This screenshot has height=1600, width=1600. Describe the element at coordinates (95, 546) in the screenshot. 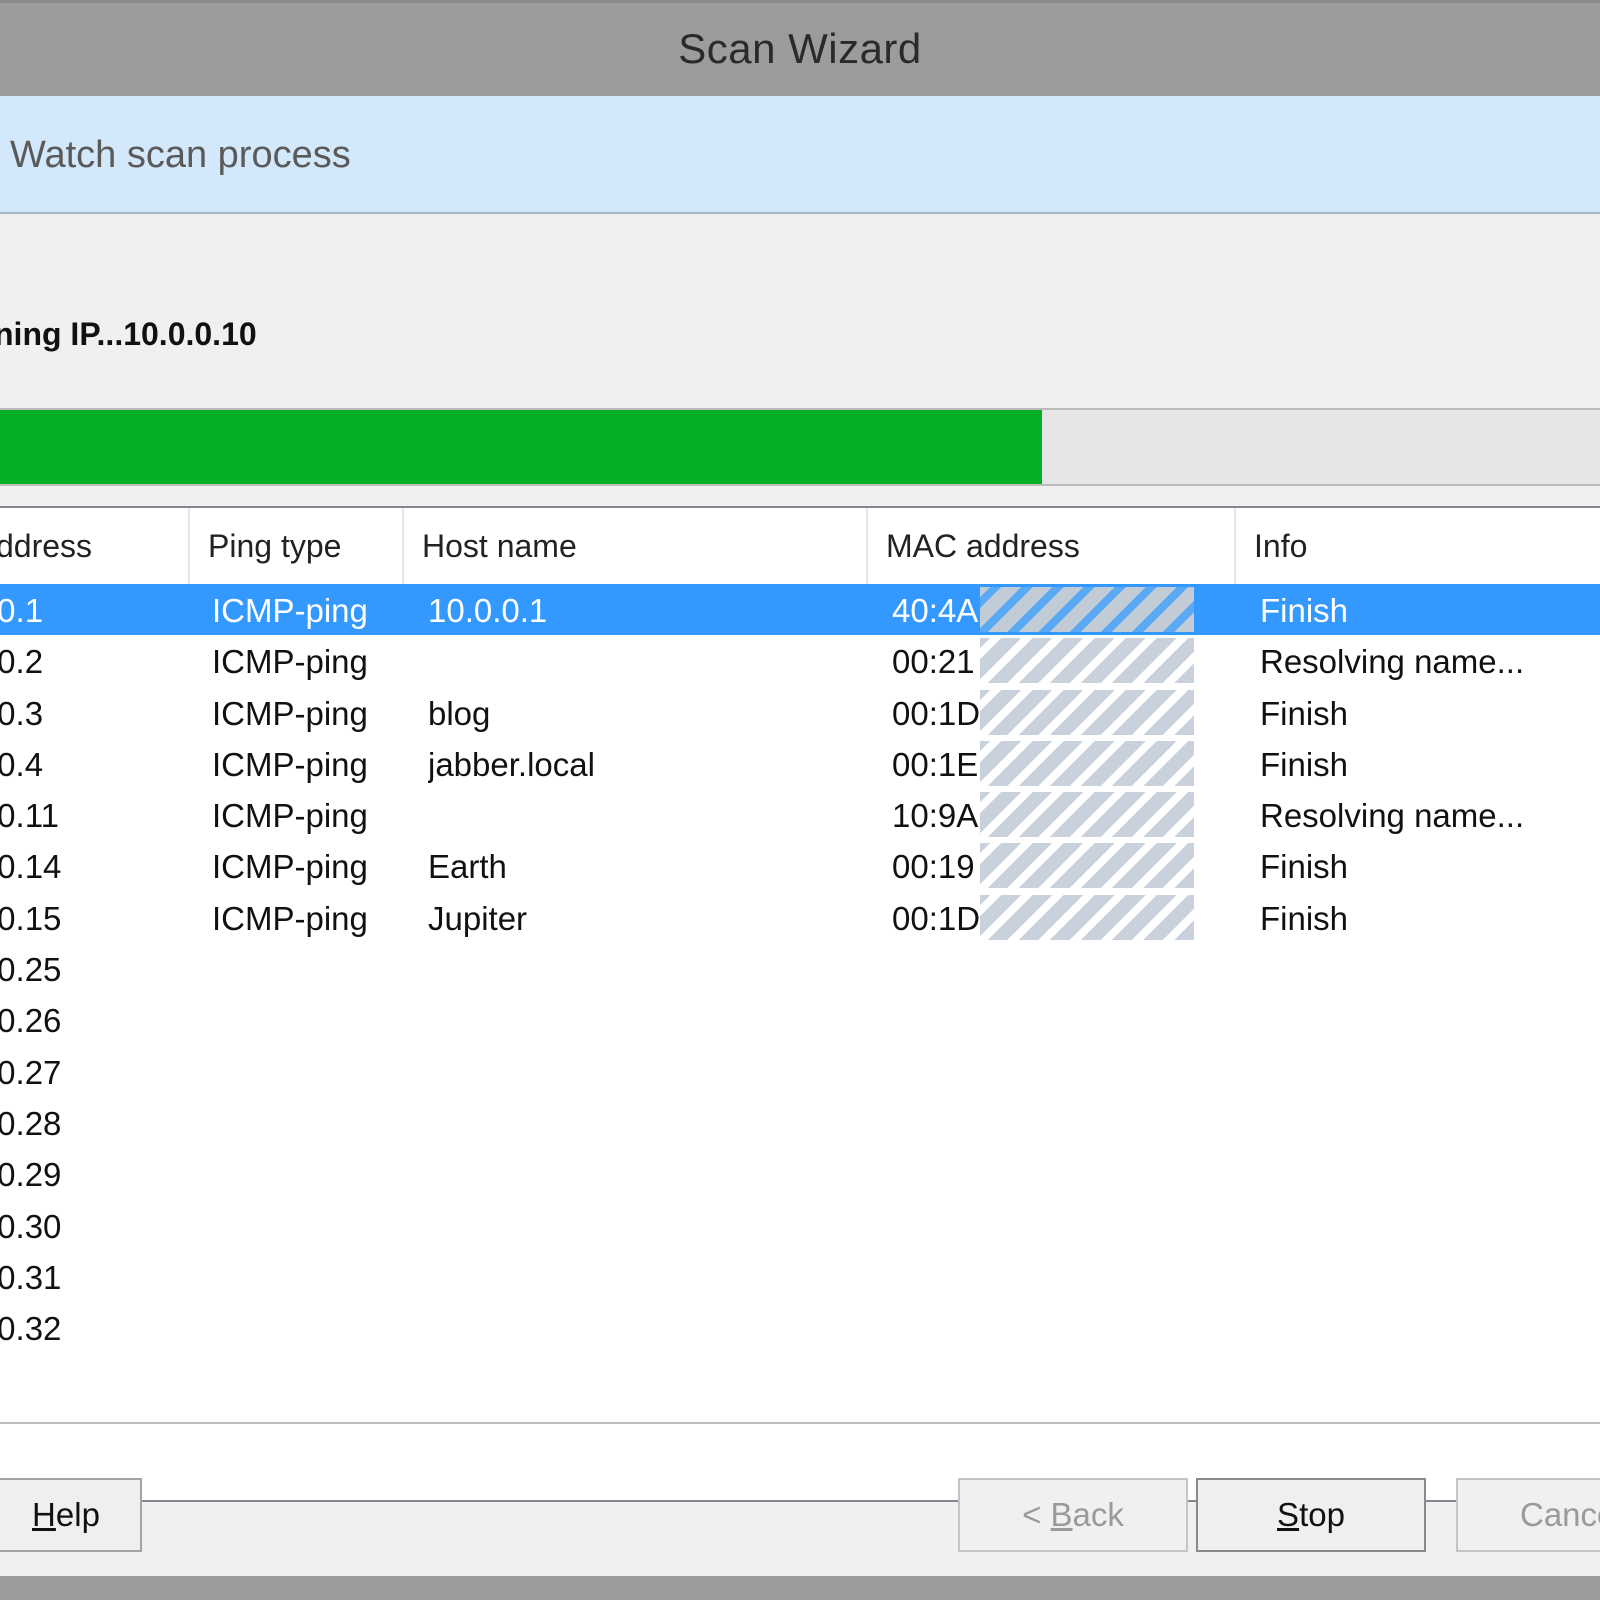

I see `column-header-ip-address: ddress` at that location.